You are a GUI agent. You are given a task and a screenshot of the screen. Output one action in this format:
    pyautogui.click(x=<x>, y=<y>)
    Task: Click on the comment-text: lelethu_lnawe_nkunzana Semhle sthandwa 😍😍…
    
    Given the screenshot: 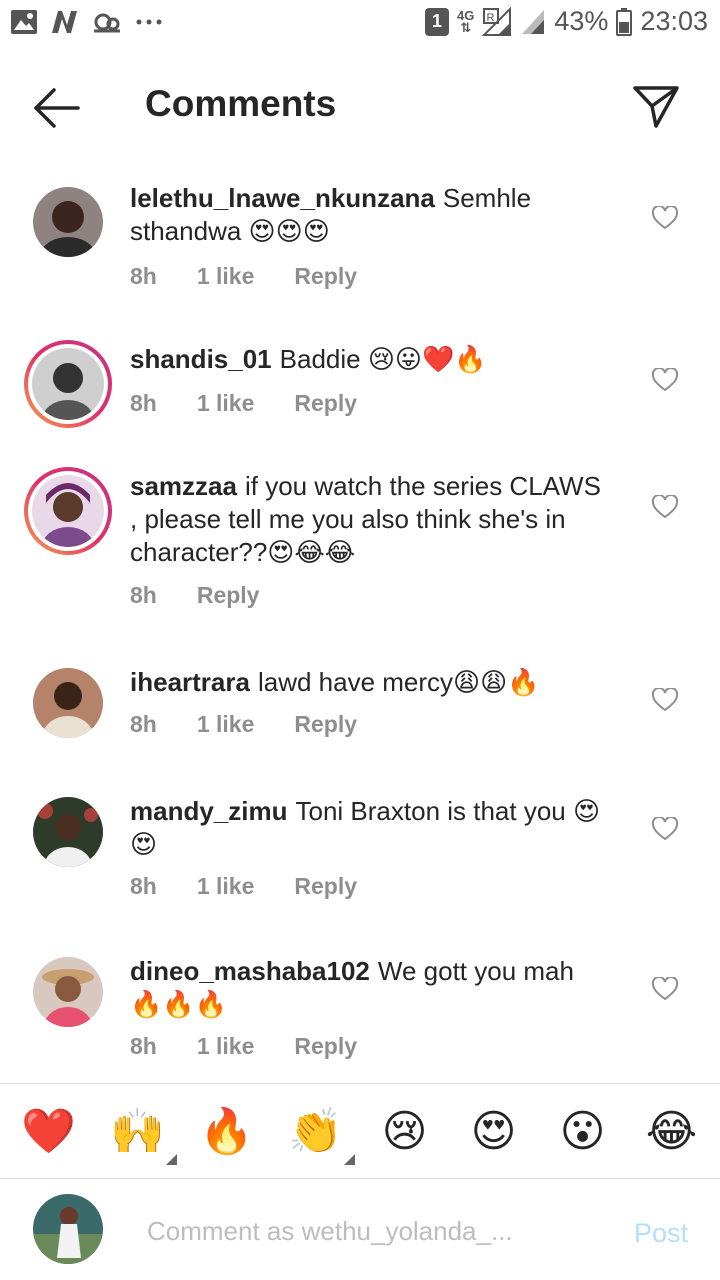 What is the action you would take?
    pyautogui.click(x=370, y=215)
    